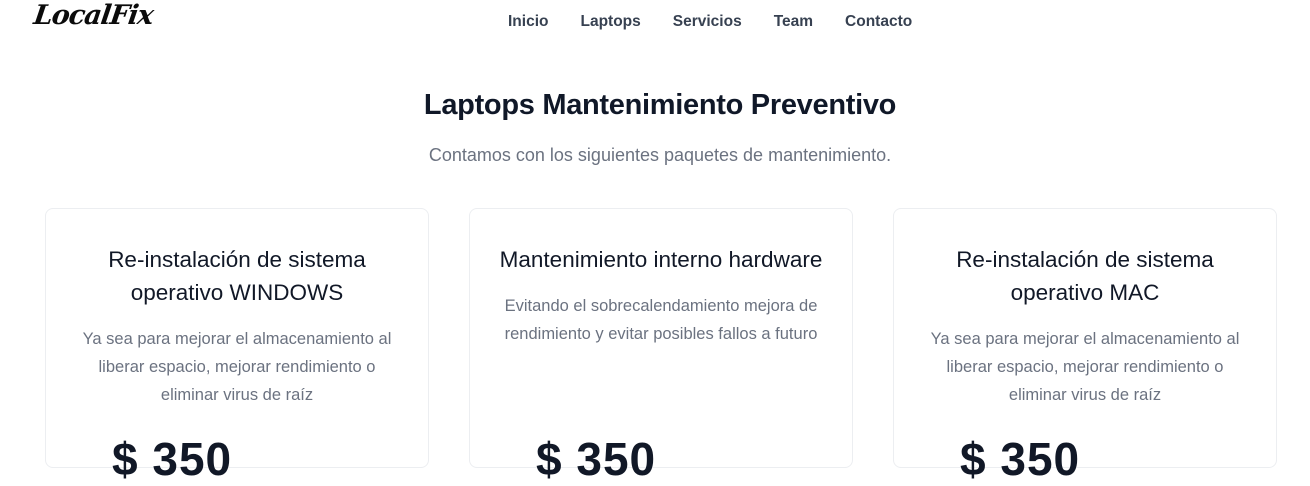  Describe the element at coordinates (661, 259) in the screenshot. I see `card-title: Mantenimiento interno hardware` at that location.